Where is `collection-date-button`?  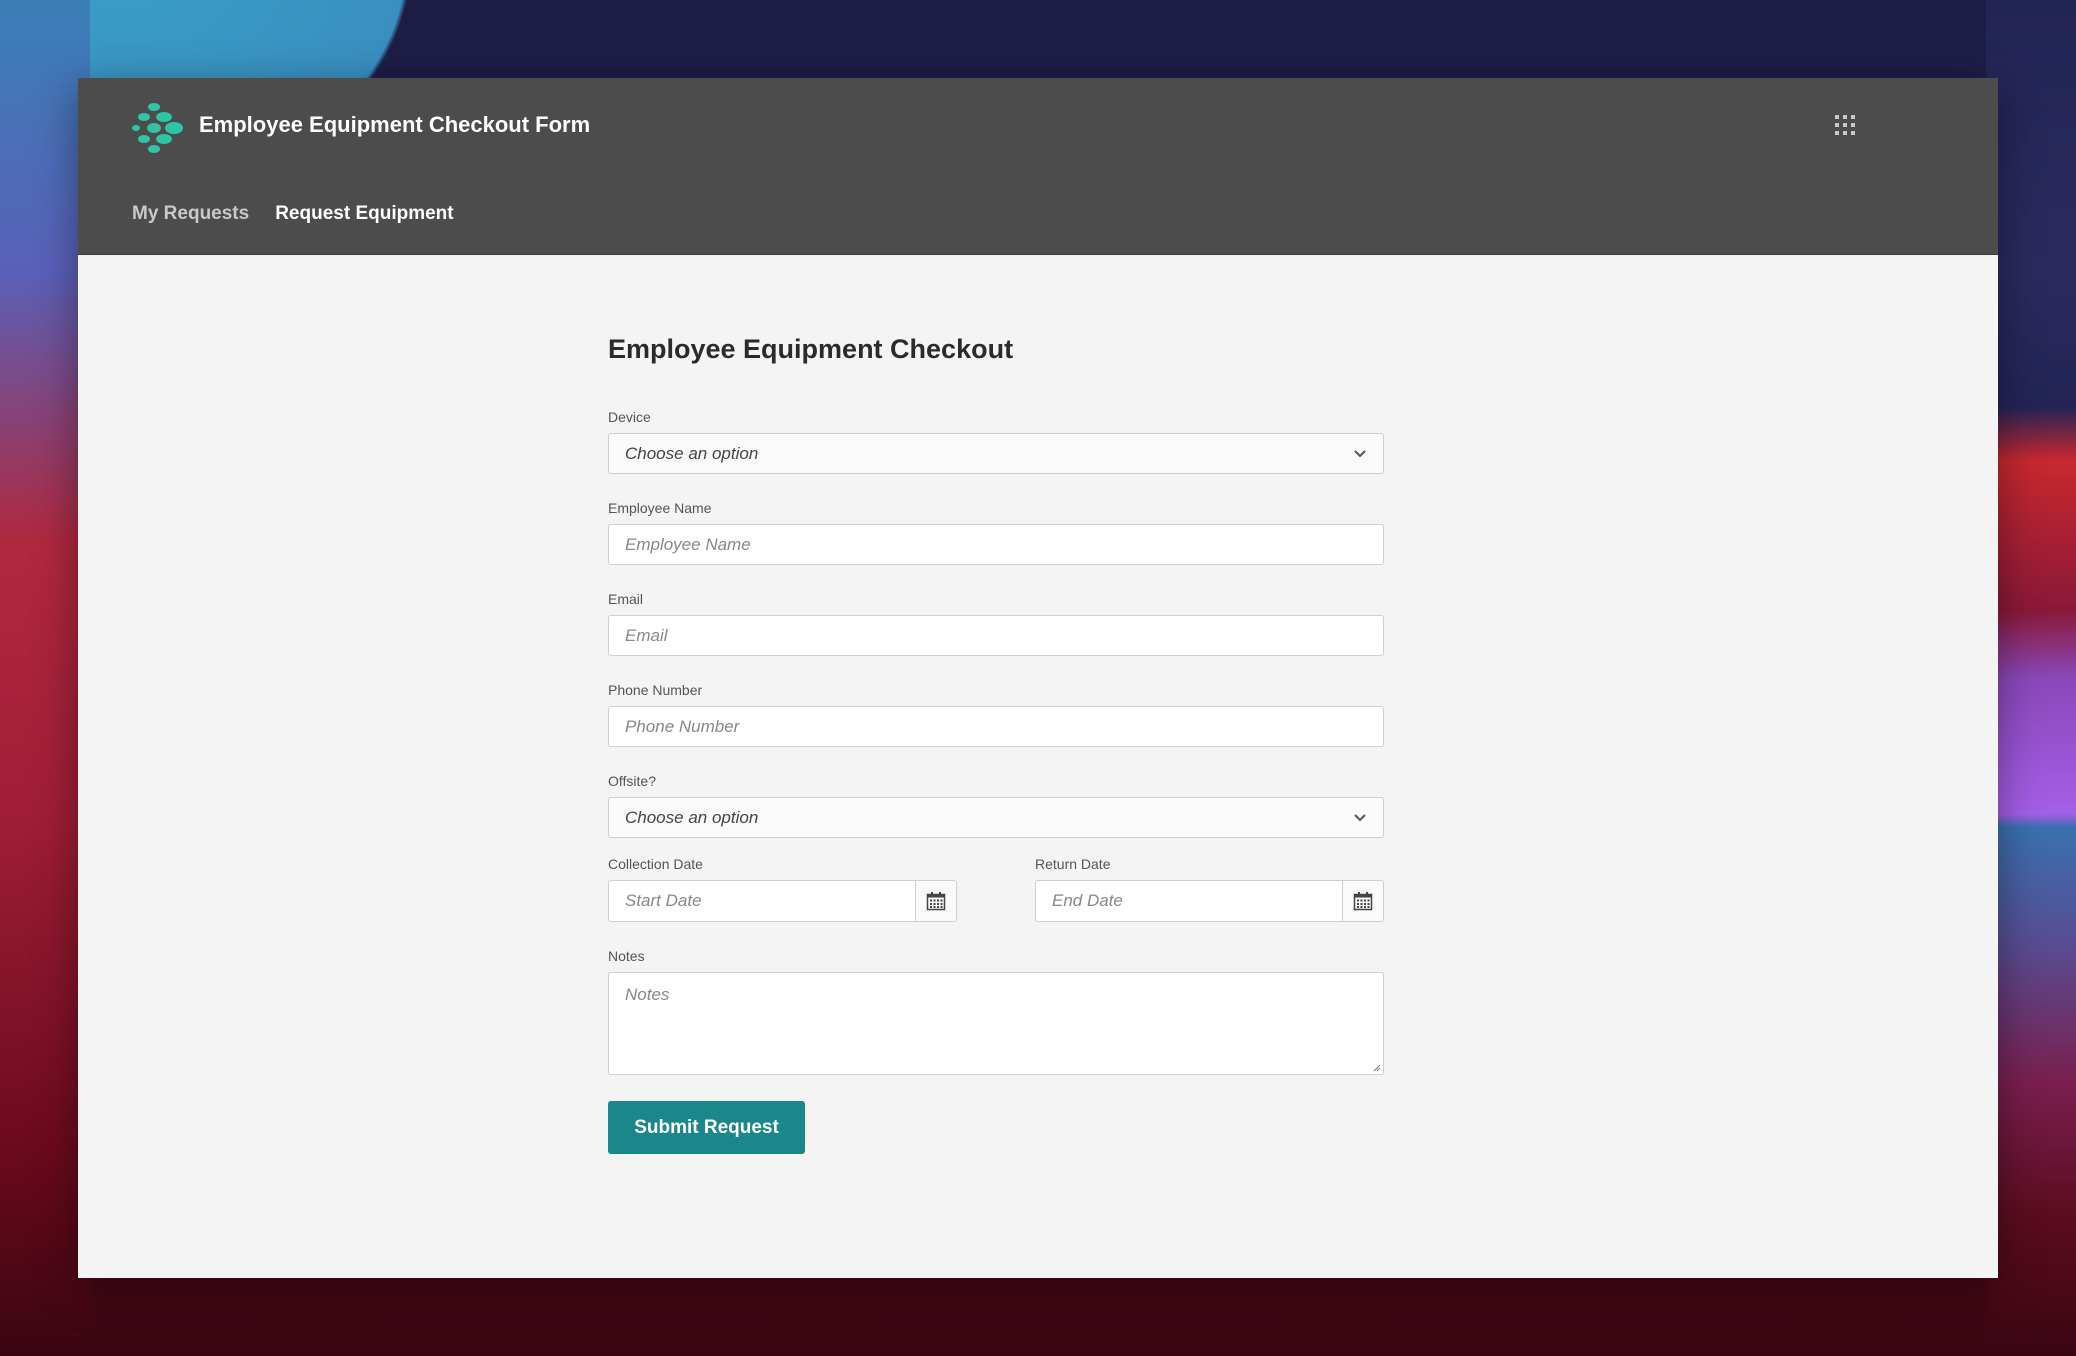
collection-date-button is located at coordinates (935, 901).